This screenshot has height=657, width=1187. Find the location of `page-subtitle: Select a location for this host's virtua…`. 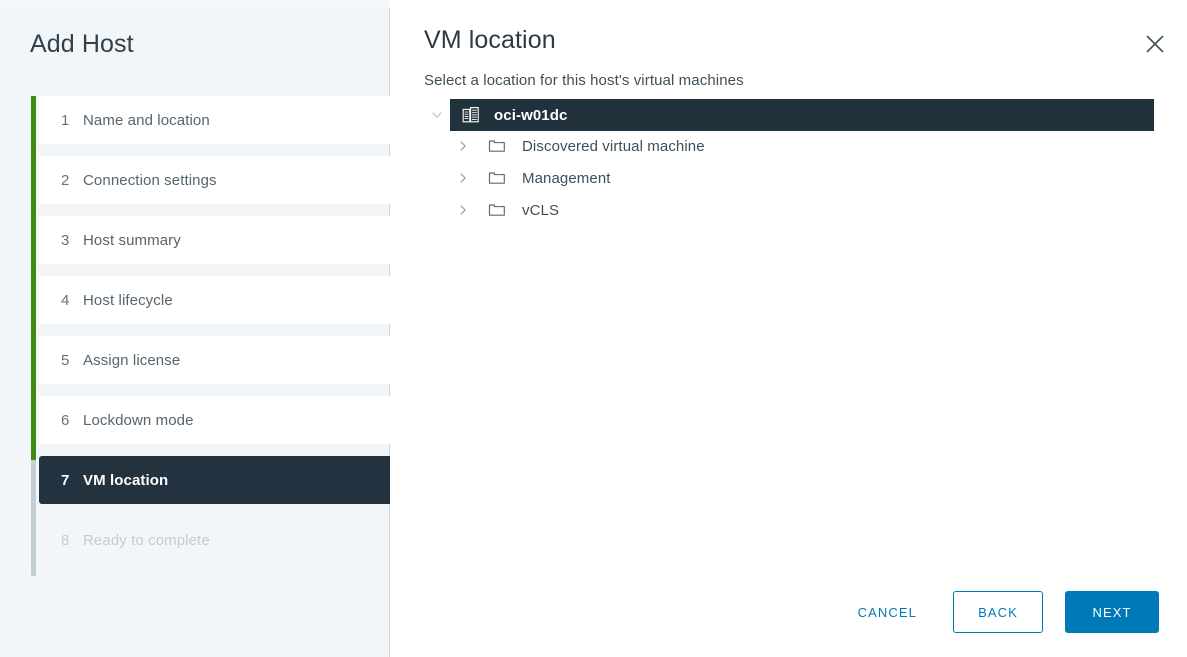

page-subtitle: Select a location for this host's virtua… is located at coordinates (584, 80).